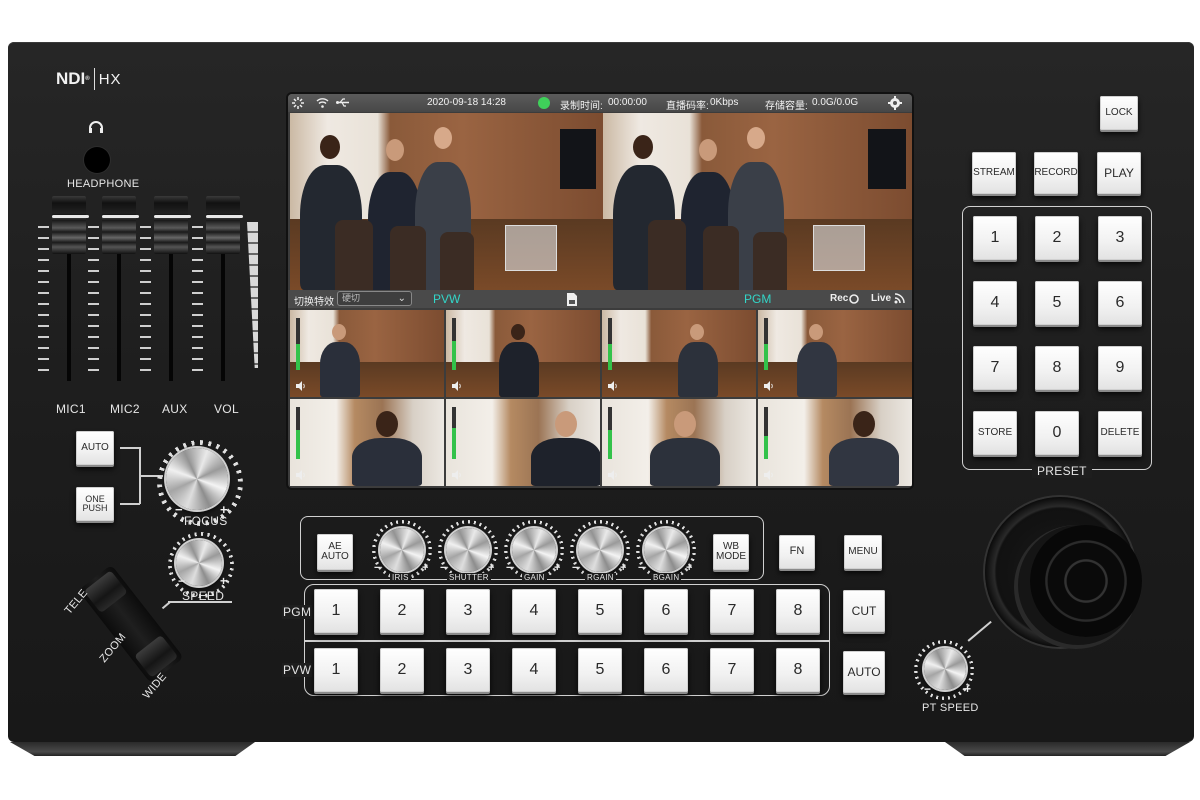 Image resolution: width=1200 pixels, height=800 pixels. I want to click on play-button: PLAY, so click(1119, 173).